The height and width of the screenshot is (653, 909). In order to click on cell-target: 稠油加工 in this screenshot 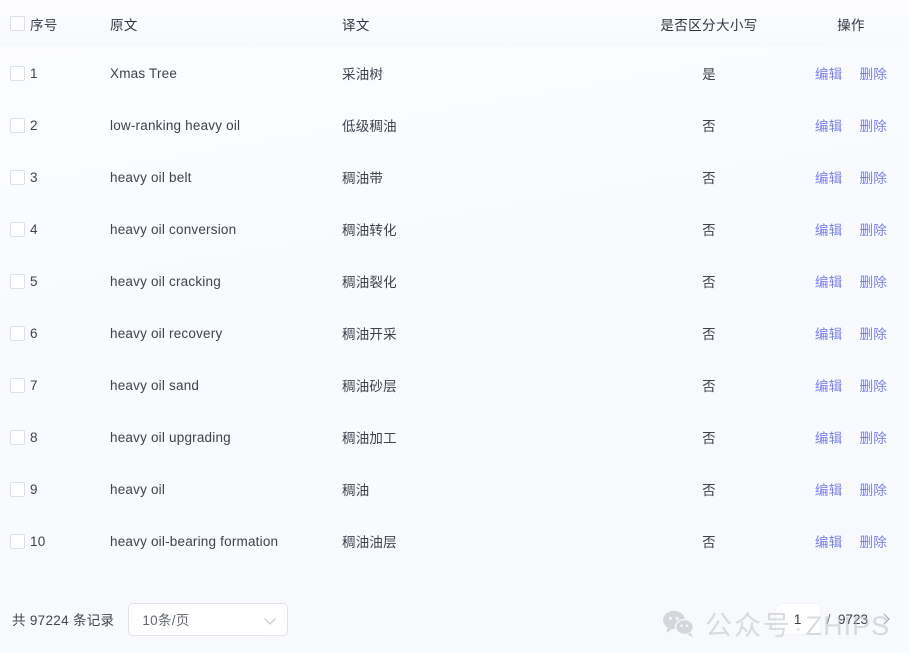, I will do `click(369, 438)`.